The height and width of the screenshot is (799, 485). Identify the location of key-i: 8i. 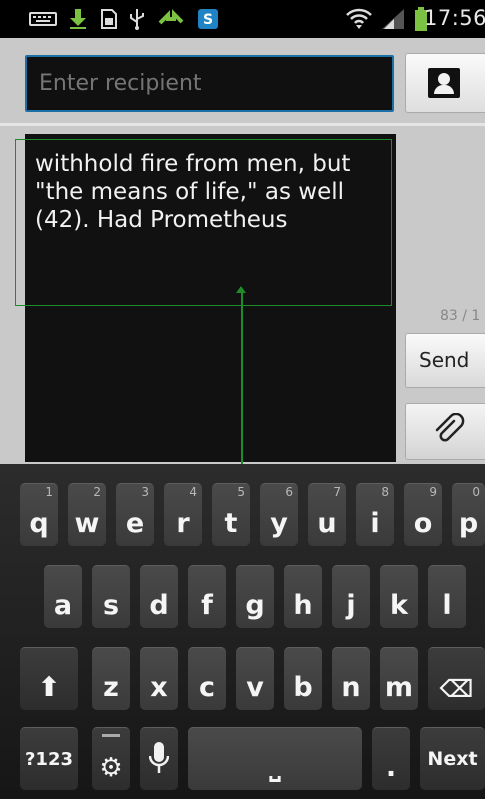
(375, 514).